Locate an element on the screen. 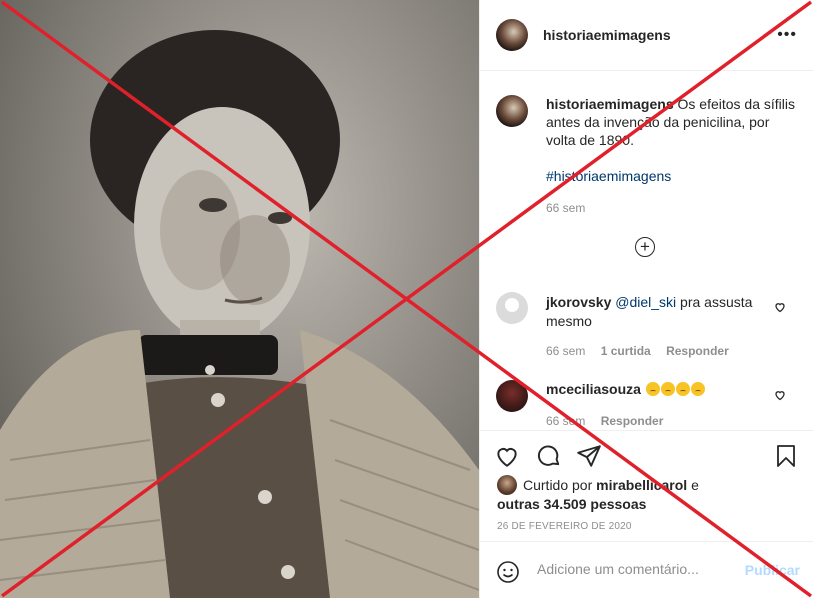 Image resolution: width=813 pixels, height=599 pixels. comment-meta: 66 sem 1 curtida Responder is located at coordinates (637, 351).